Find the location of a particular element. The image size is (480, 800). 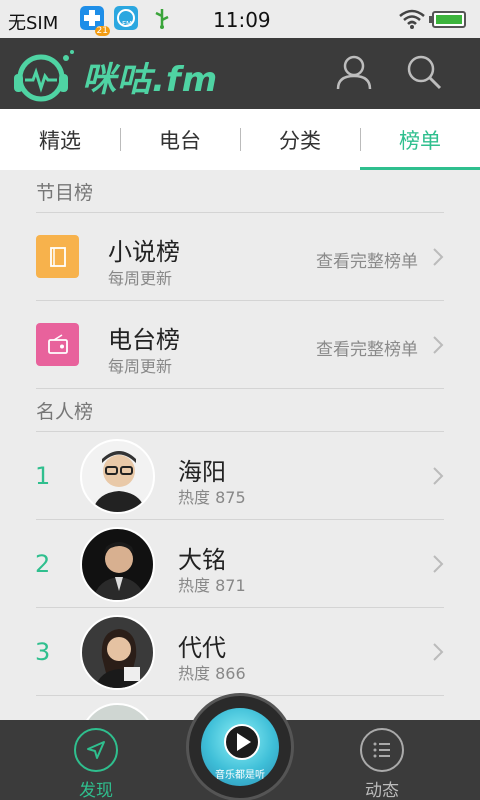

tab-featured: 精选 is located at coordinates (60, 139).